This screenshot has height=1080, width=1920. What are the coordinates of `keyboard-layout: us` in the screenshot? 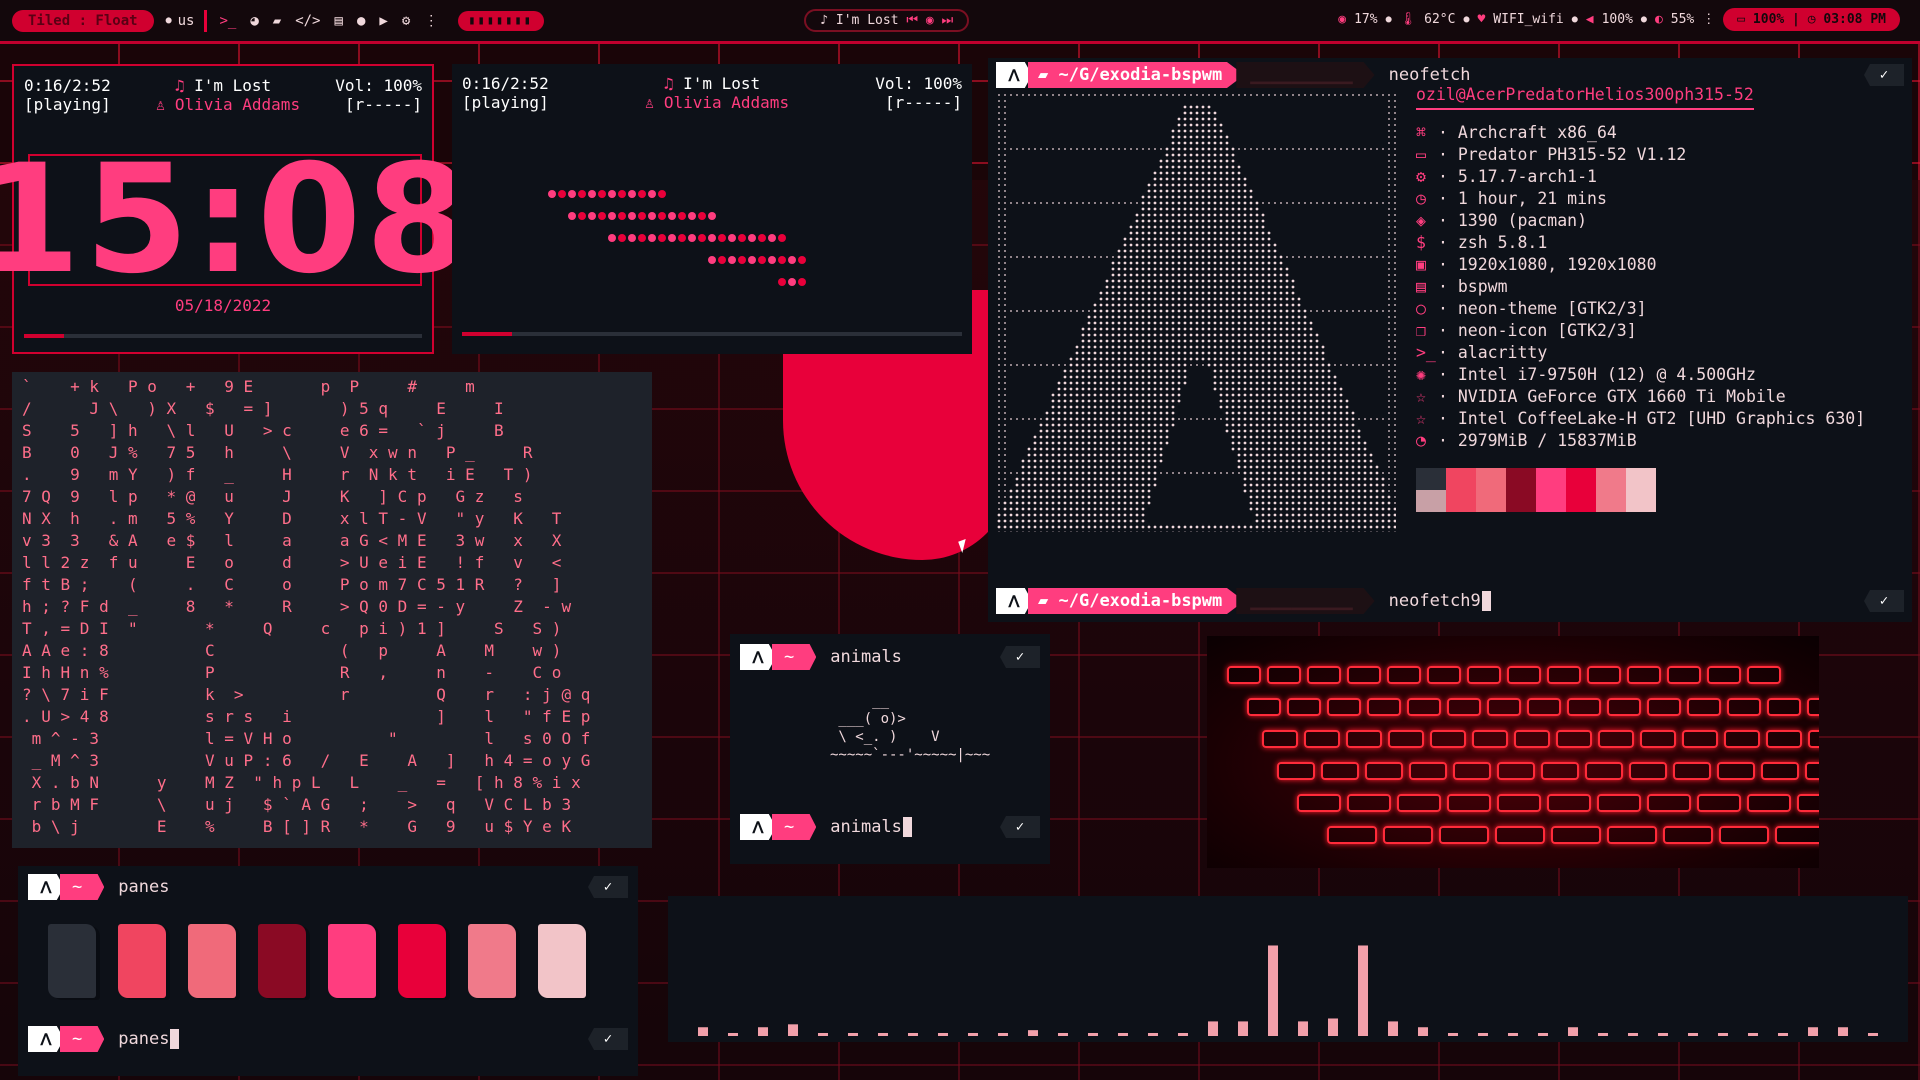 It's located at (186, 21).